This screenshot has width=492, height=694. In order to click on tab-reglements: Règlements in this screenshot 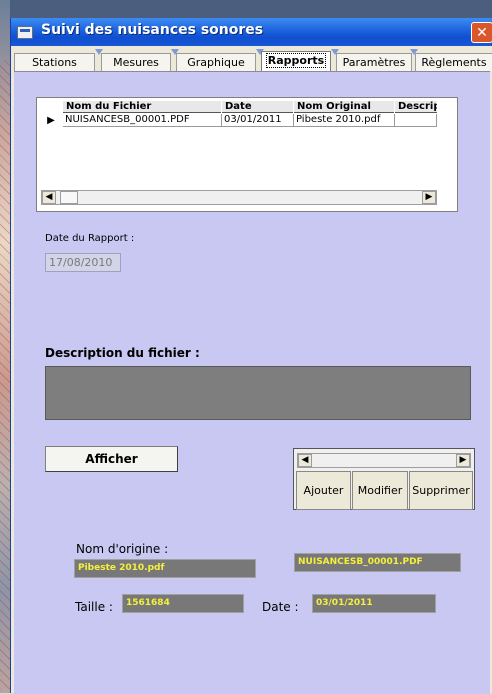, I will do `click(453, 62)`.